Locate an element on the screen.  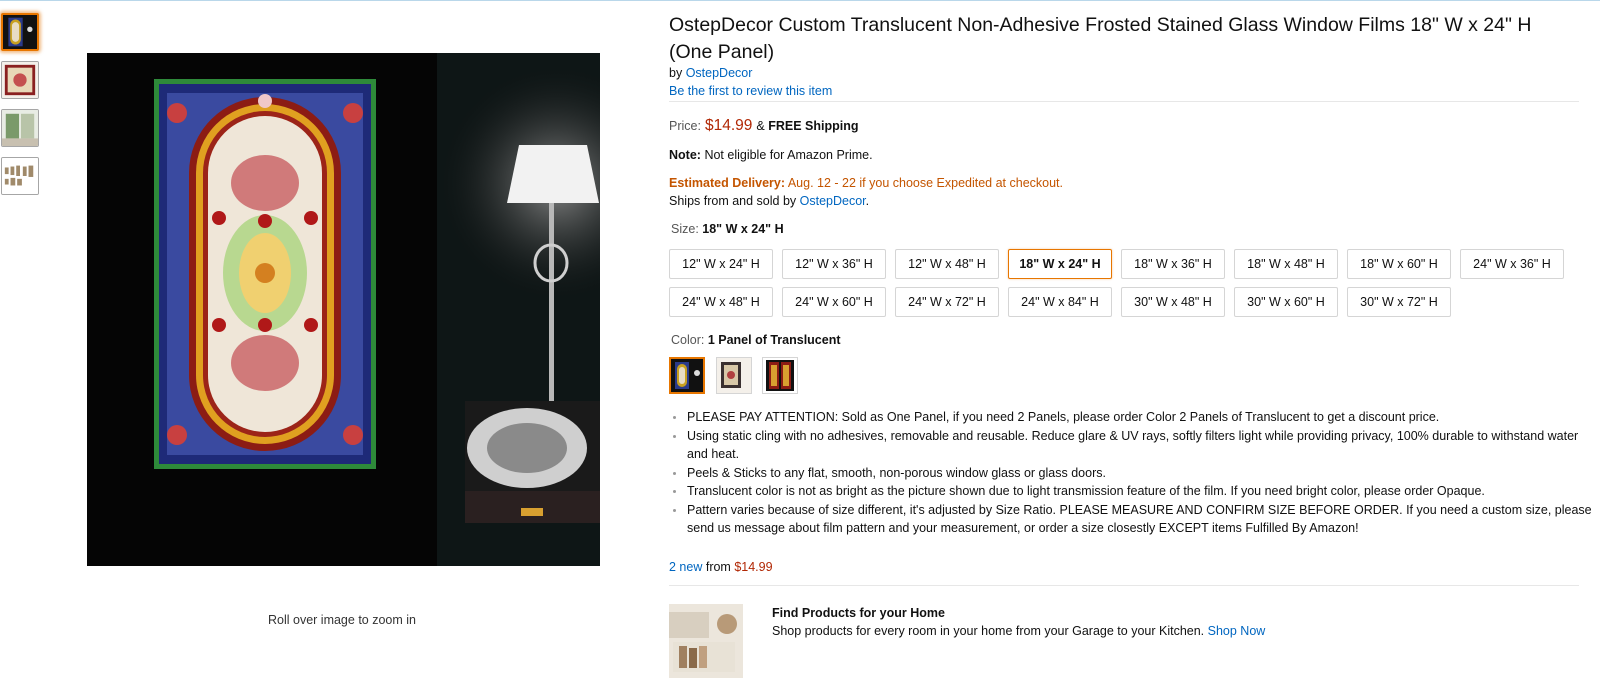
note-label: Note: is located at coordinates (685, 155).